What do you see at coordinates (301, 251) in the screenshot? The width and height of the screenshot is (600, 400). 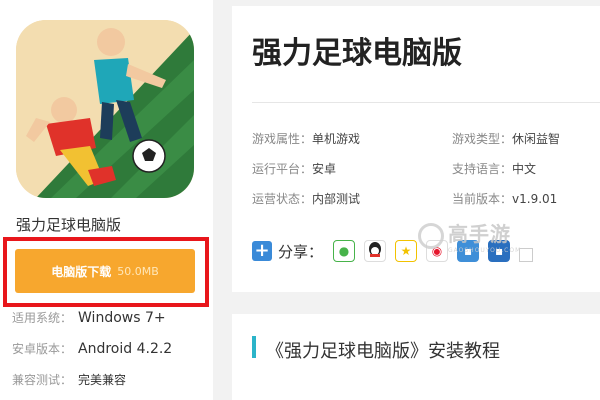 I see `share-label: 分享：` at bounding box center [301, 251].